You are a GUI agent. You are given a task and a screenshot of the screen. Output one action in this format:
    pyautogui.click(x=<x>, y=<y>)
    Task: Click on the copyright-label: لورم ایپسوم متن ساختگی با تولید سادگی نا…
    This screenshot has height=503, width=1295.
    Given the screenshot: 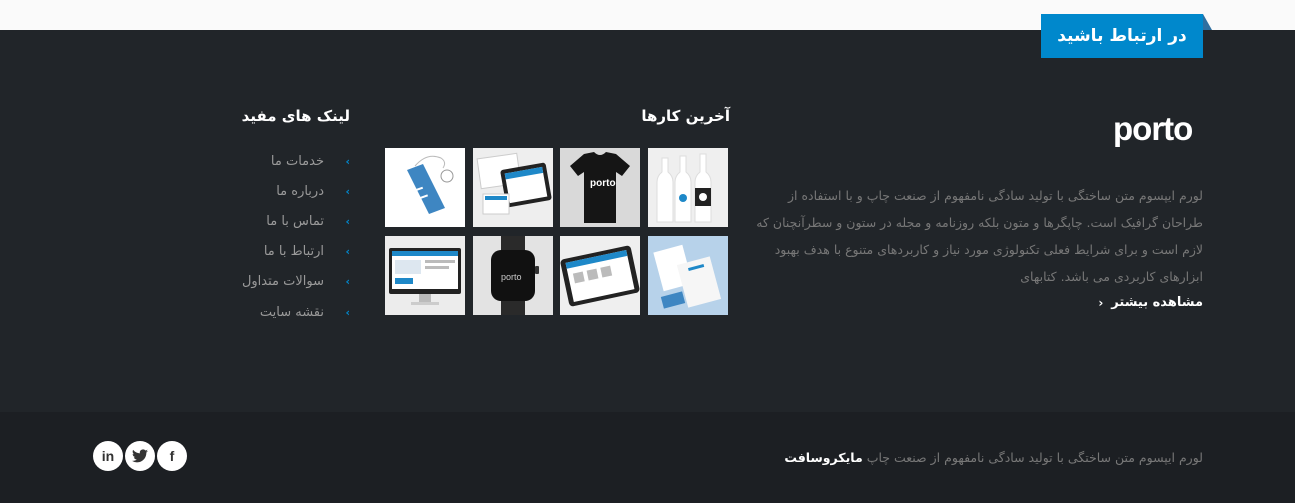 What is the action you would take?
    pyautogui.click(x=1034, y=457)
    